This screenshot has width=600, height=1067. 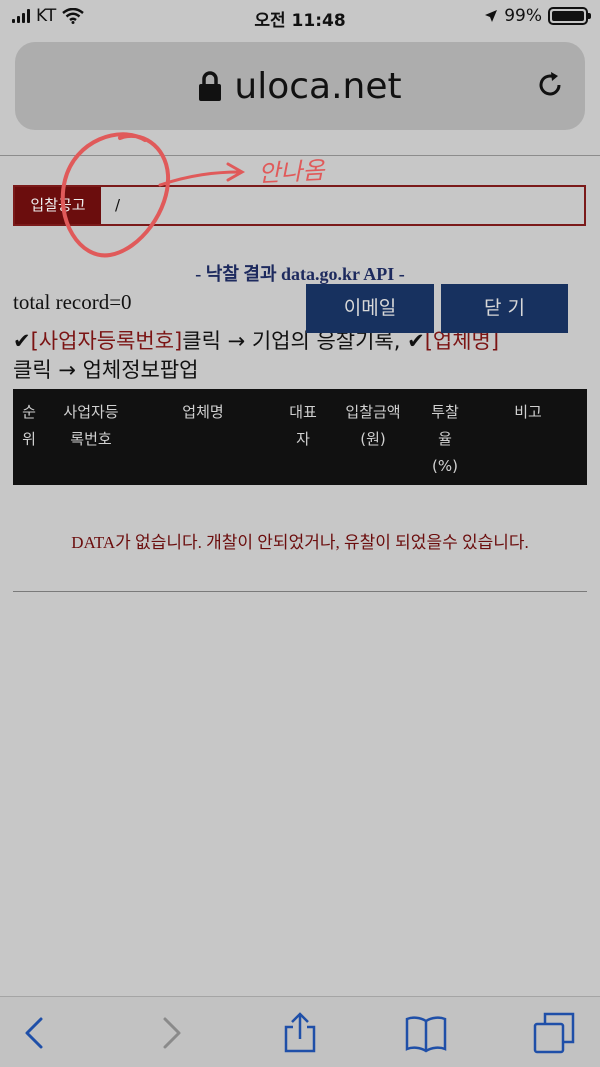 What do you see at coordinates (370, 308) in the screenshot?
I see `email-button: 이메일` at bounding box center [370, 308].